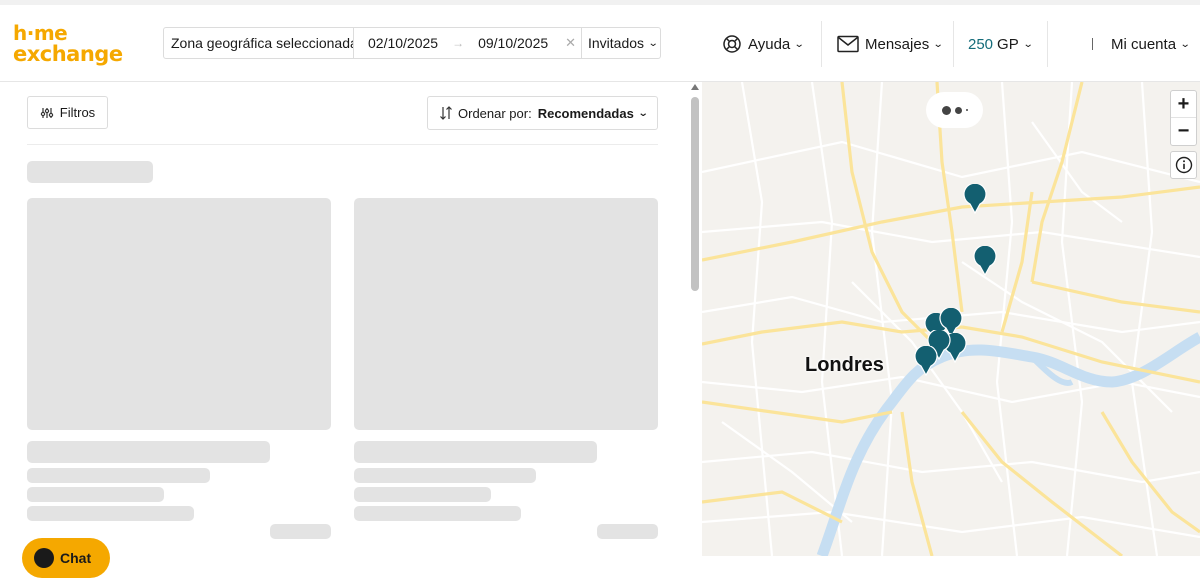  Describe the element at coordinates (732, 44) in the screenshot. I see `lifebuoy-icon` at that location.